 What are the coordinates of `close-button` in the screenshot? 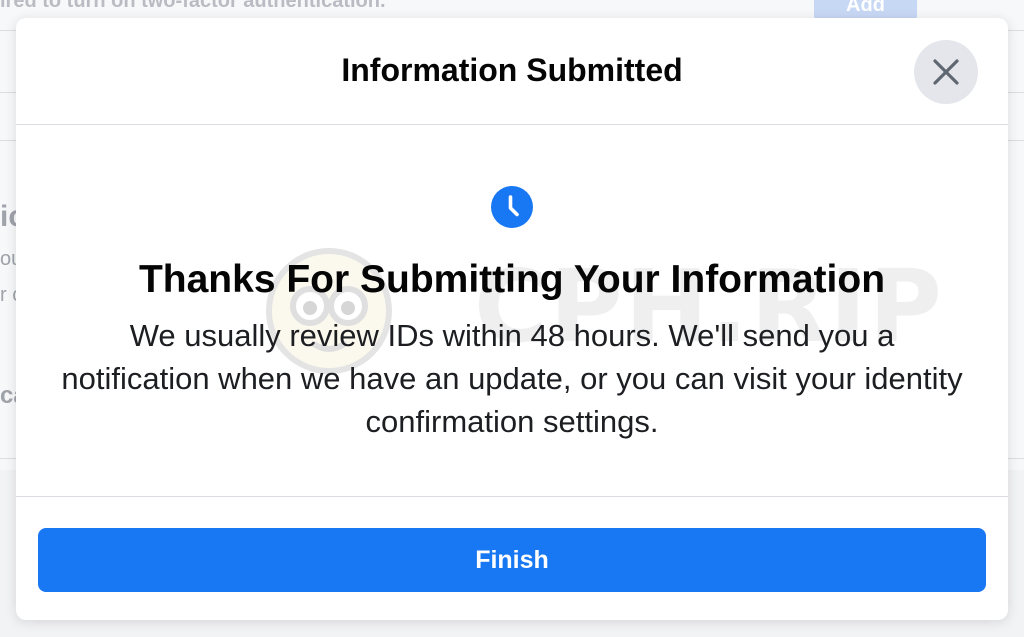 It's located at (946, 72).